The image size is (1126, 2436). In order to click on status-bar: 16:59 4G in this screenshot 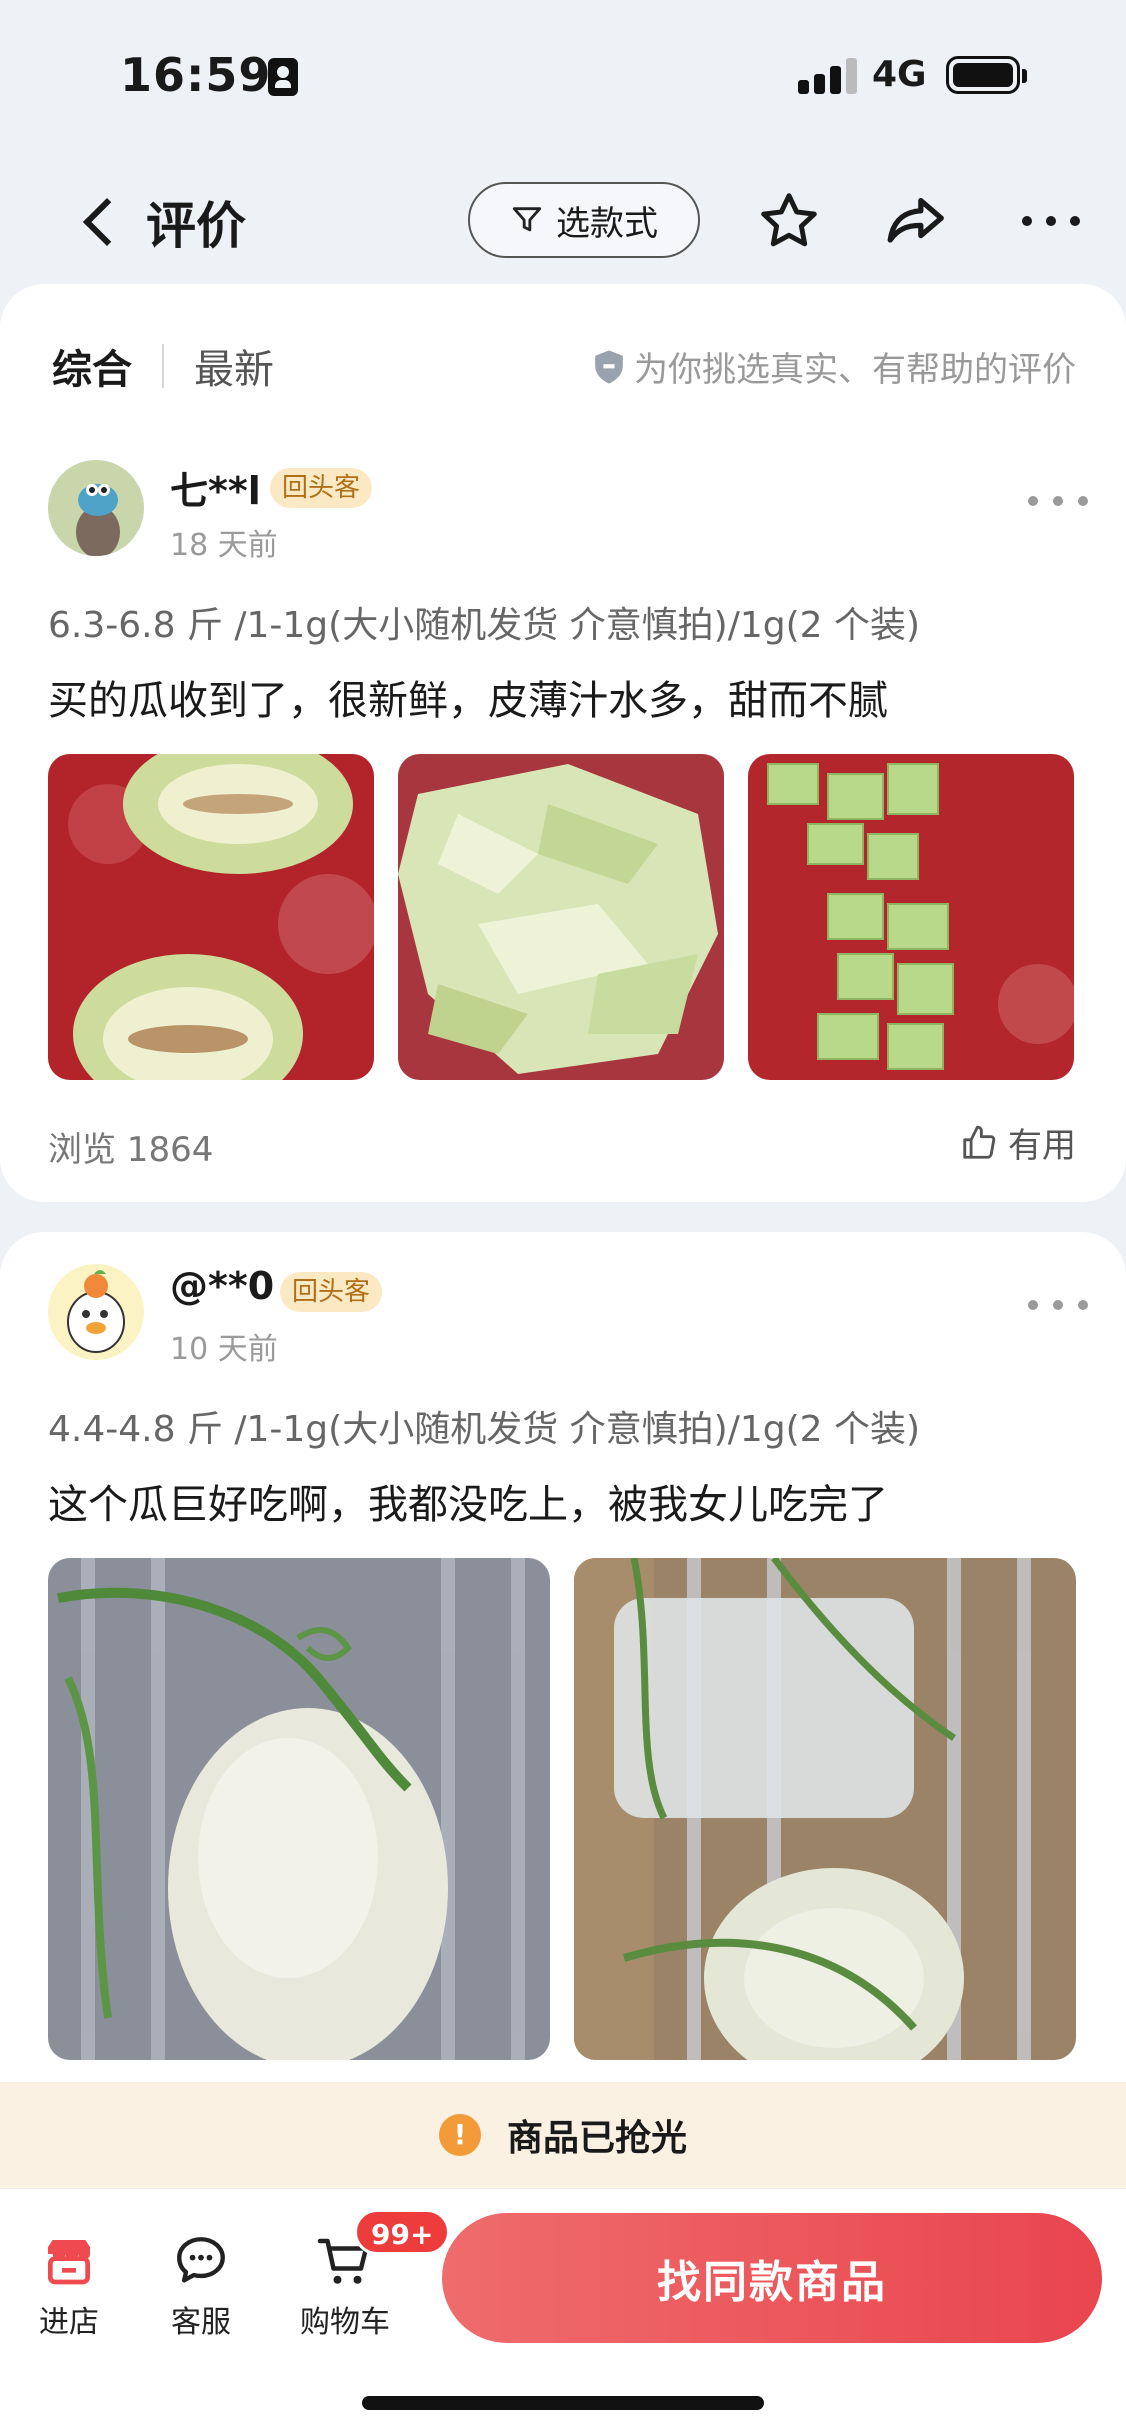, I will do `click(563, 75)`.